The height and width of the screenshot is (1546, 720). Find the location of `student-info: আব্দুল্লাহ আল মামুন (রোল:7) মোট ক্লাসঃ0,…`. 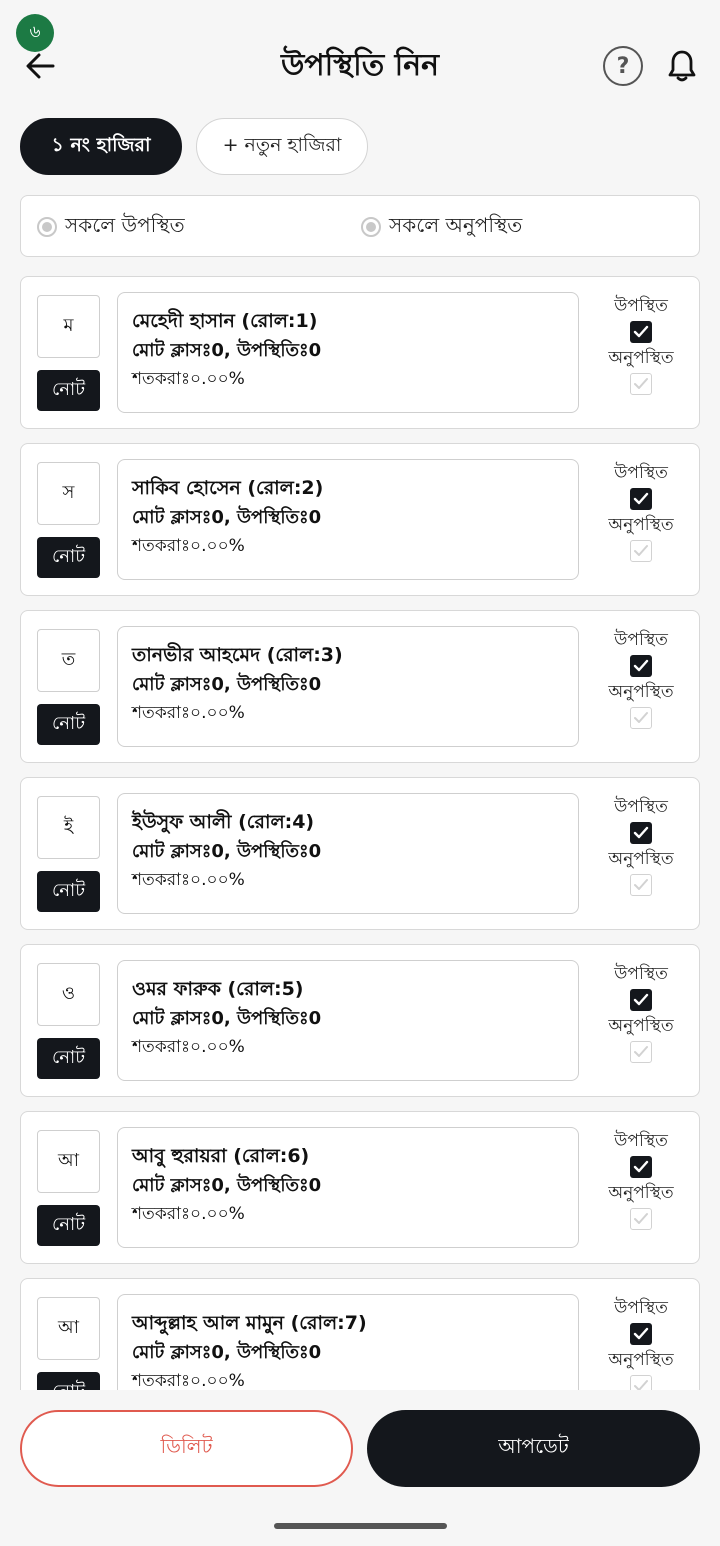

student-info: আব্দুল্লাহ আল মামুন (রোল:7) মোট ক্লাসঃ0,… is located at coordinates (348, 1342).